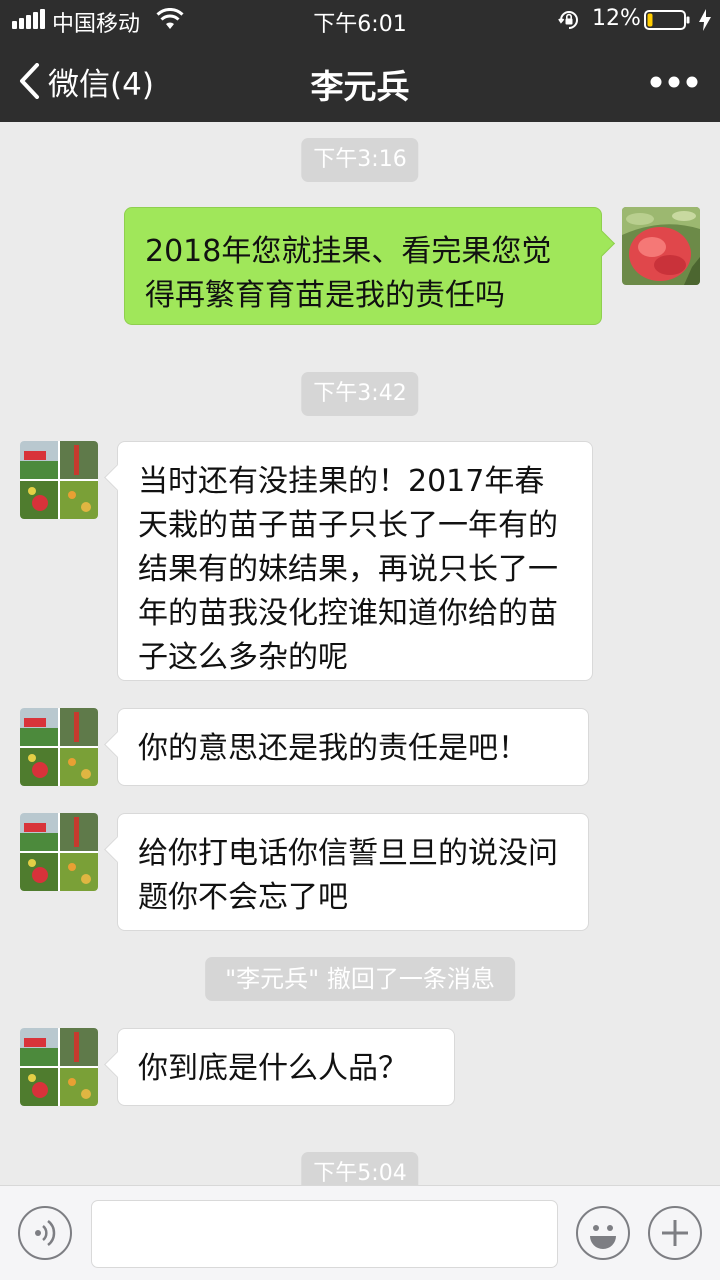 This screenshot has width=720, height=1280. Describe the element at coordinates (667, 20) in the screenshot. I see `battery-icon` at that location.